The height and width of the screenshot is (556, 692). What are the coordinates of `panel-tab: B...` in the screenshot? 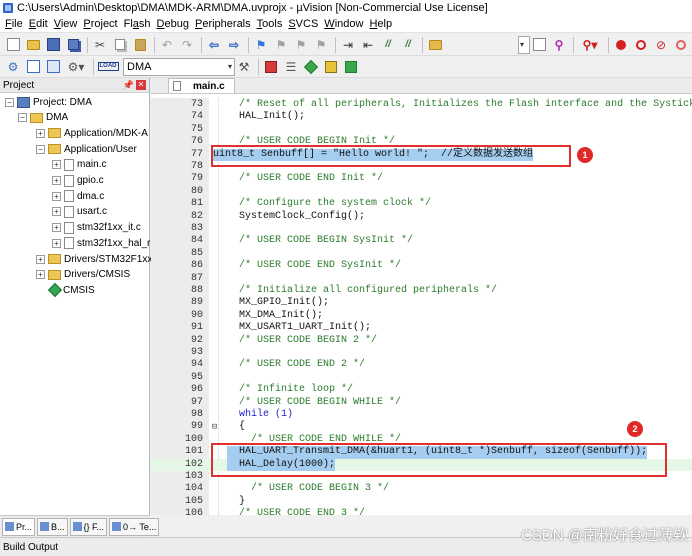 It's located at (52, 526).